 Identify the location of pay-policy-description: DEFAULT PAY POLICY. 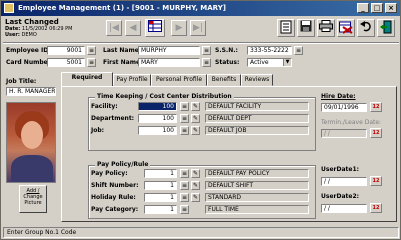
(257, 173).